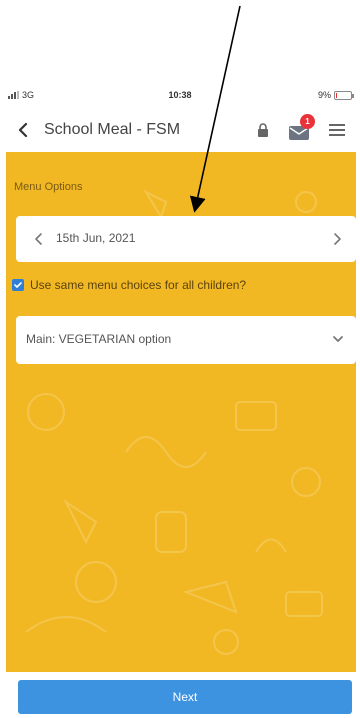 This screenshot has width=360, height=718. I want to click on same-choices-row: Use same menu choices for all children?, so click(129, 285).